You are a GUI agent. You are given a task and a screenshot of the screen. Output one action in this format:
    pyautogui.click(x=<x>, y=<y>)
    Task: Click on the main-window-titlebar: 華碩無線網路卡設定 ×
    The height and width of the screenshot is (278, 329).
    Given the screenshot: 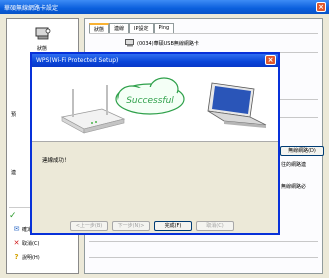 What is the action you would take?
    pyautogui.click(x=164, y=7)
    